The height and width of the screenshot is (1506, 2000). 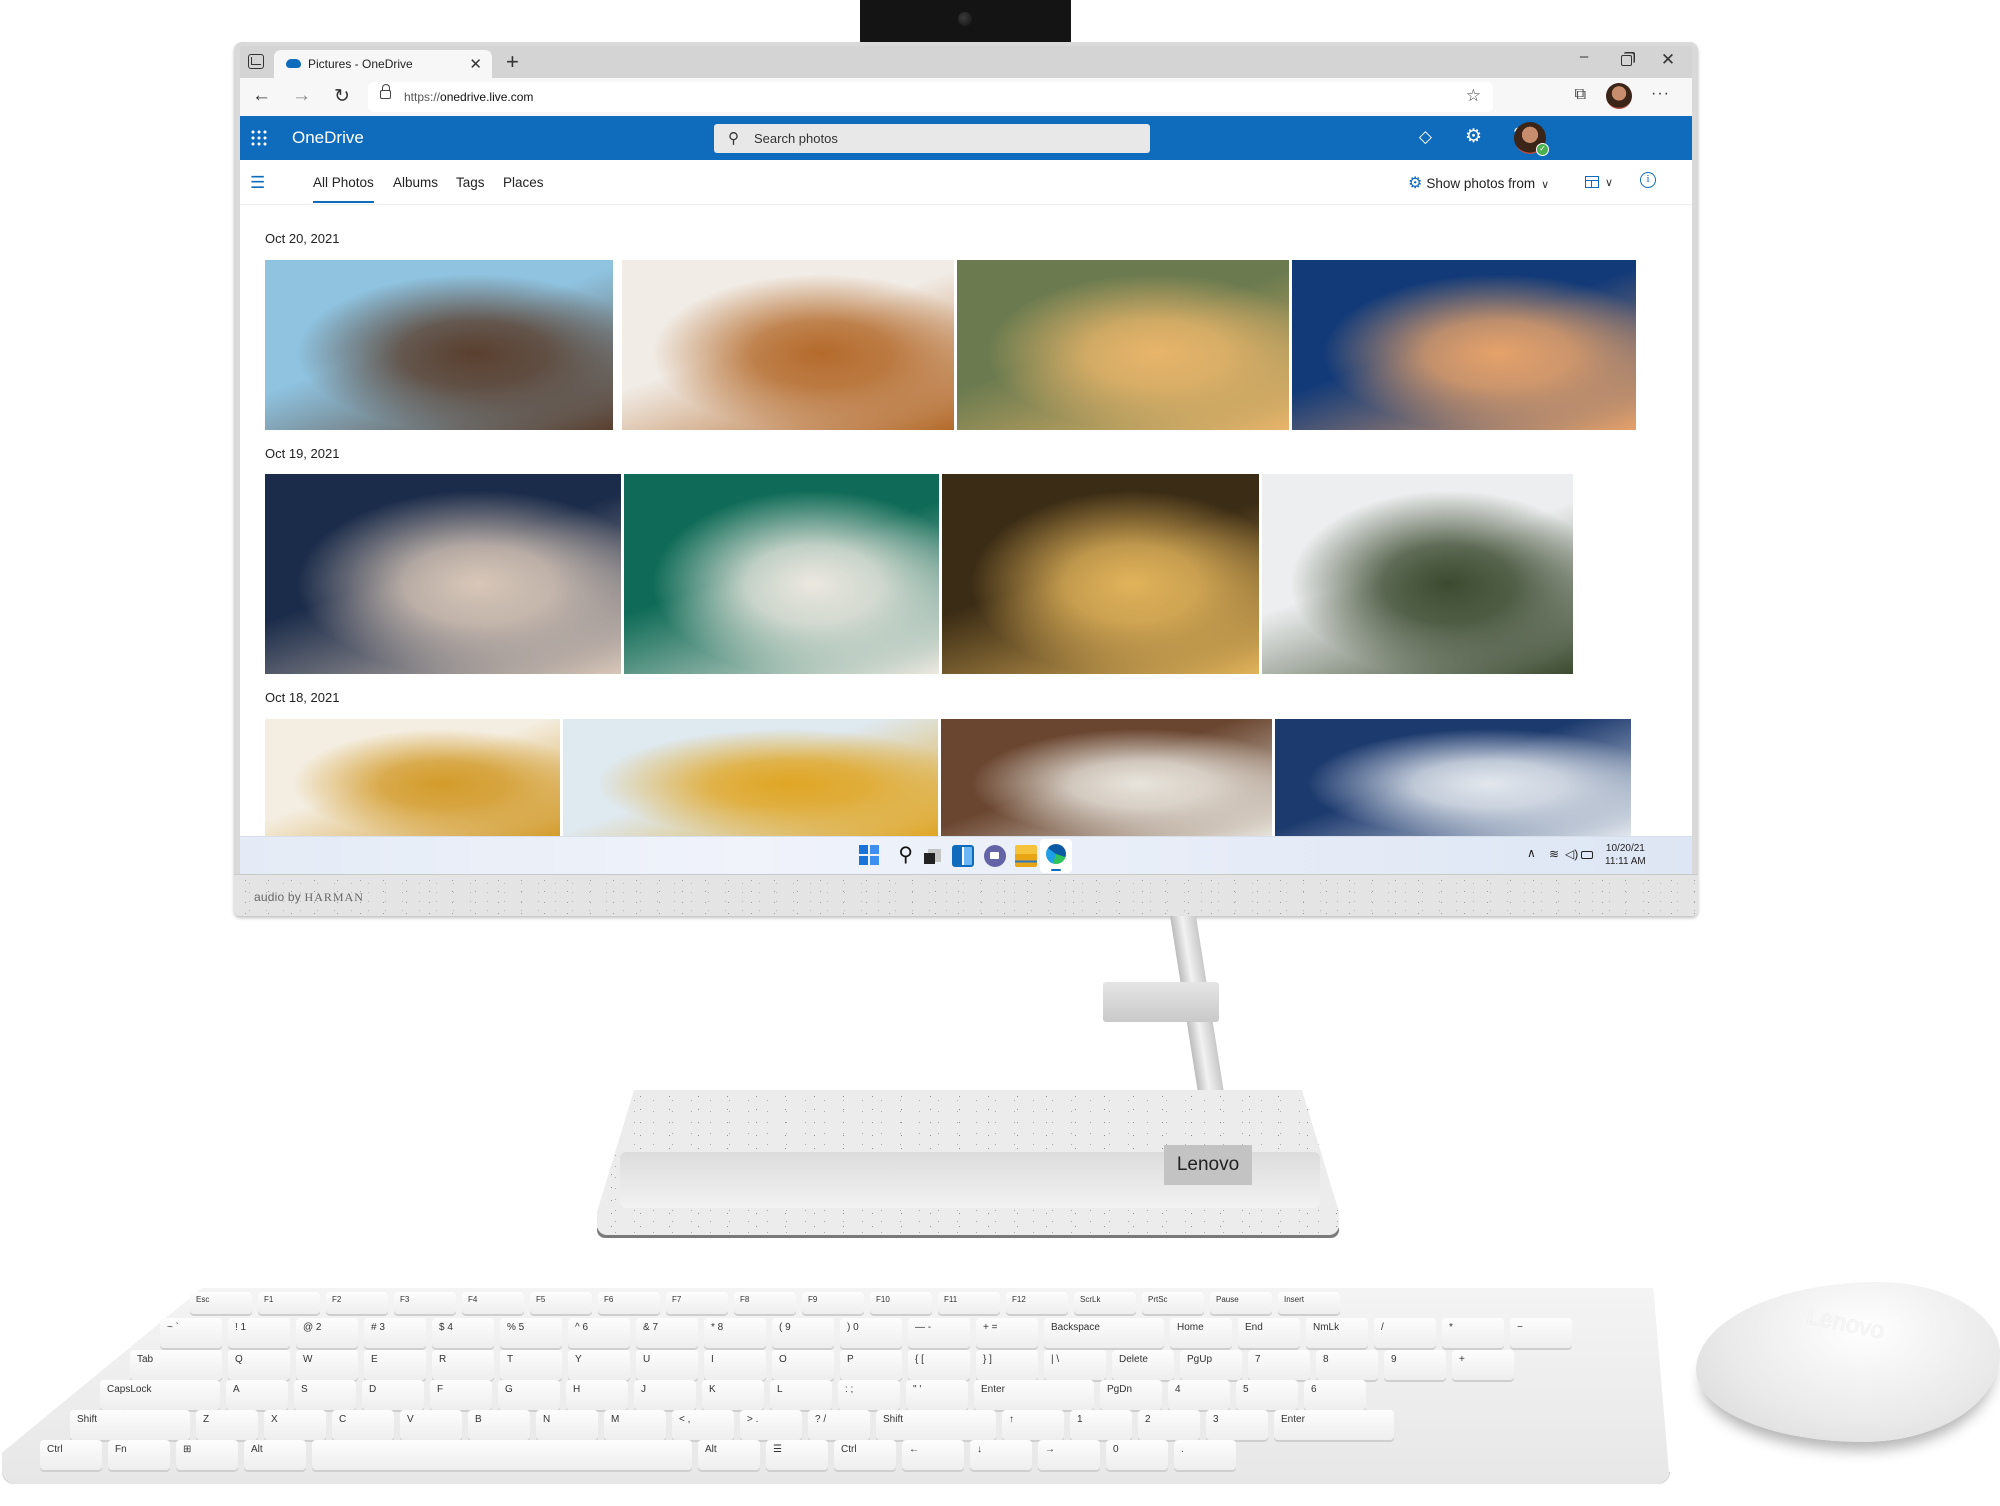 What do you see at coordinates (1425, 137) in the screenshot?
I see `premium-diamond-icon: ◇` at bounding box center [1425, 137].